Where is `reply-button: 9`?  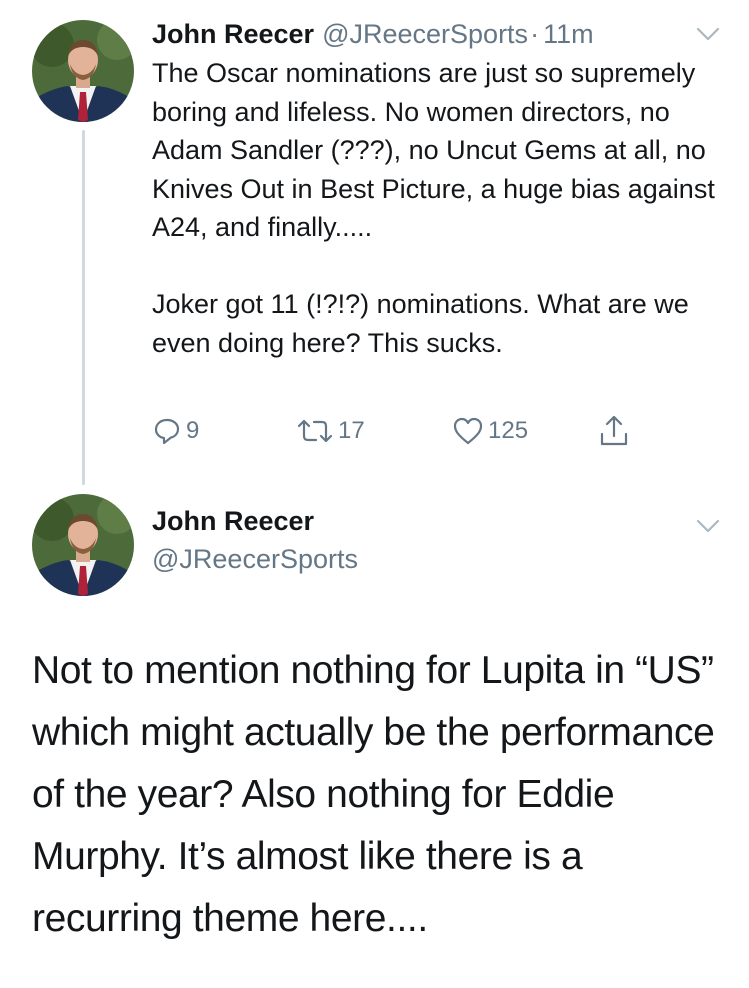 reply-button: 9 is located at coordinates (175, 431).